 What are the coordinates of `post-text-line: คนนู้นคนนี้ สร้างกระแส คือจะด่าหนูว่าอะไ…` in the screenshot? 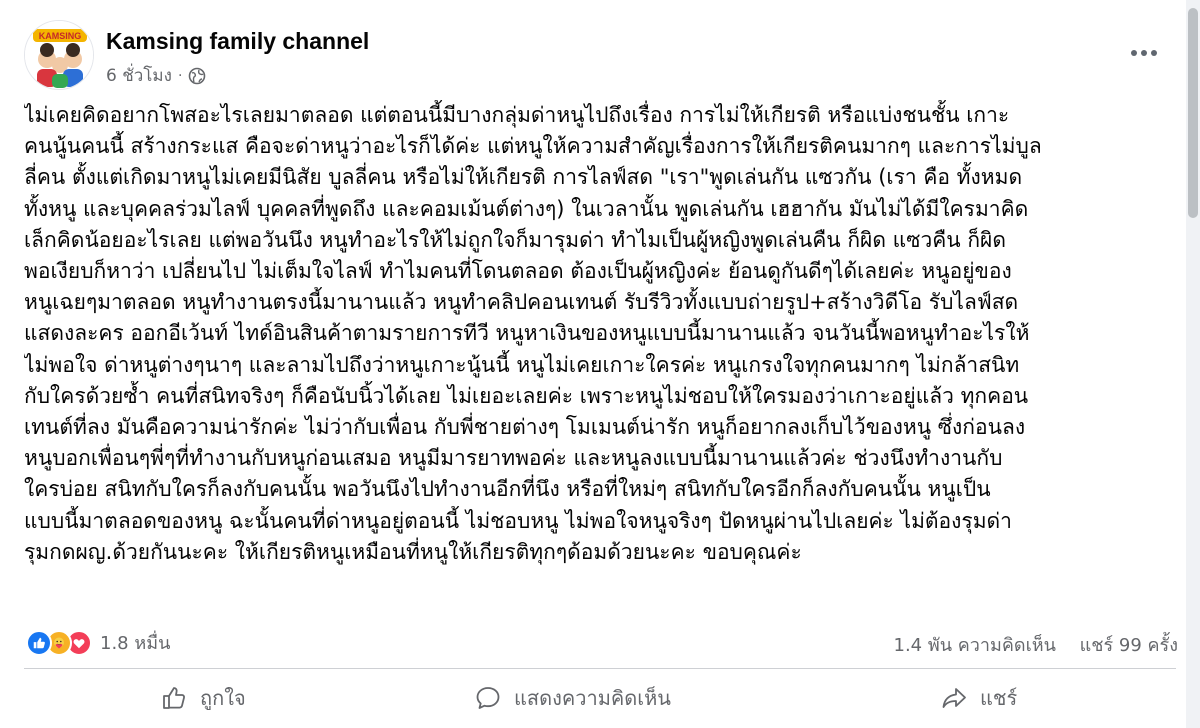 It's located at (533, 146).